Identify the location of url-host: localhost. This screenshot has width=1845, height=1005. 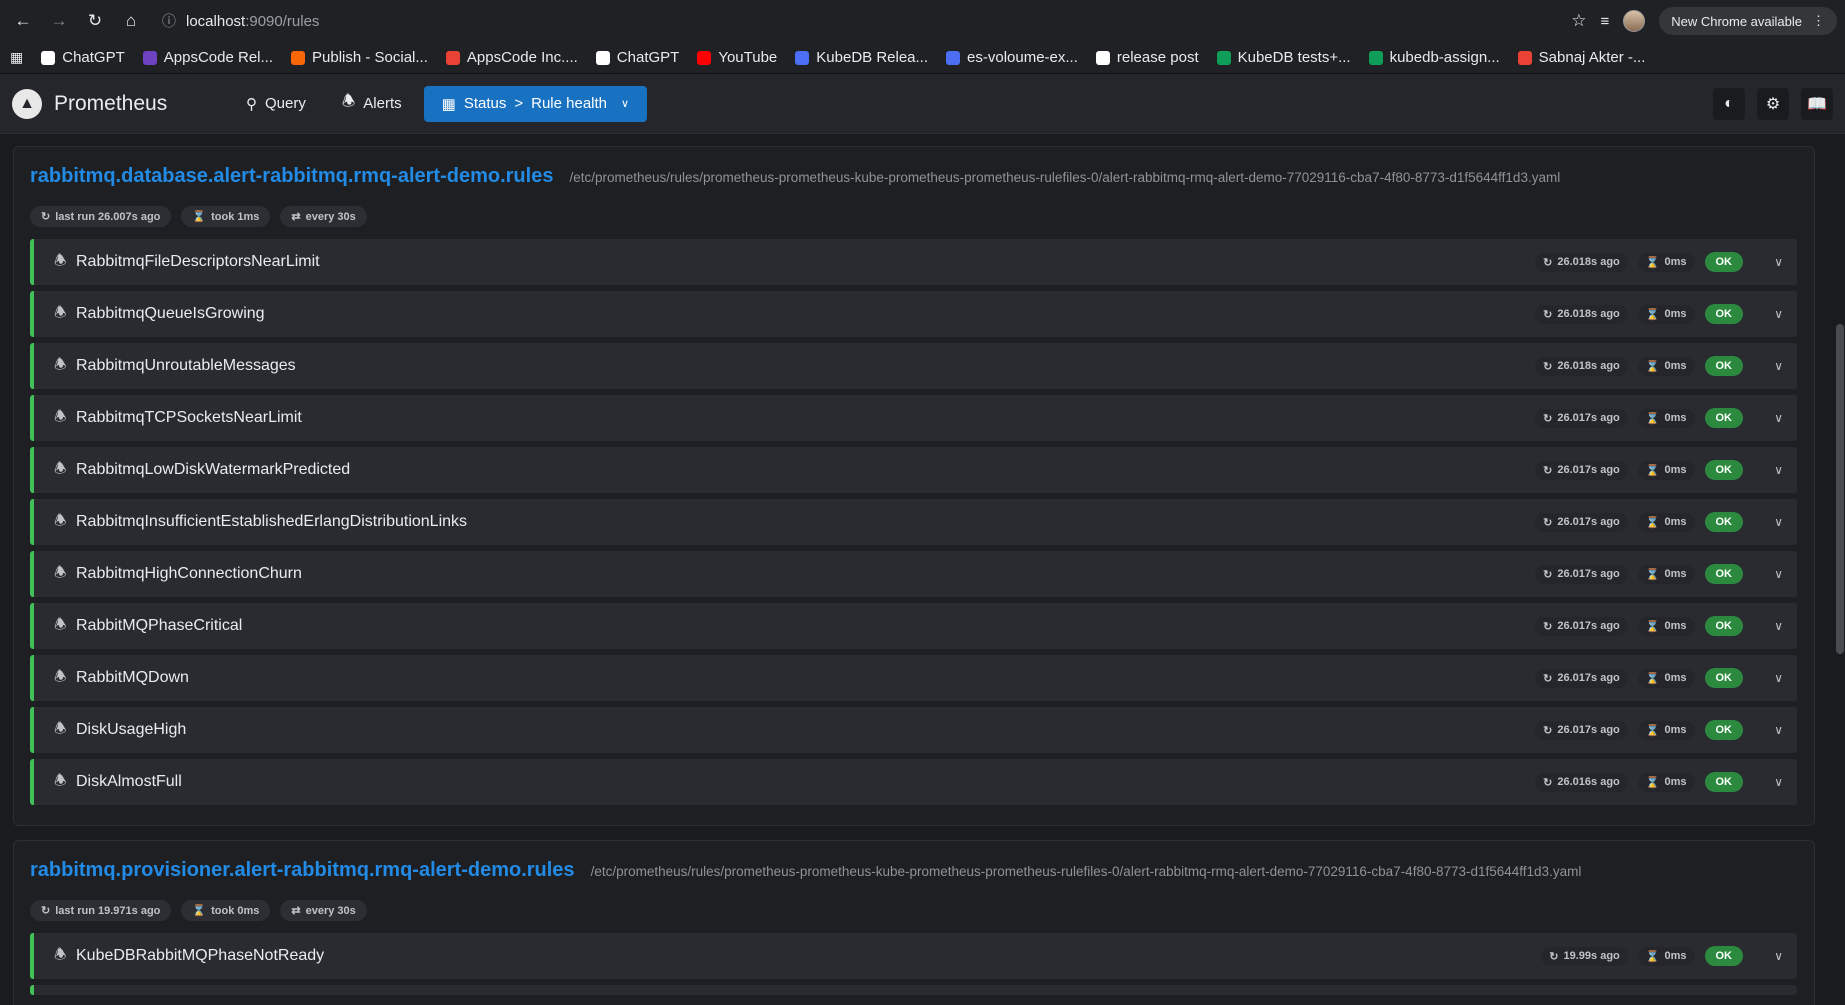
(216, 21).